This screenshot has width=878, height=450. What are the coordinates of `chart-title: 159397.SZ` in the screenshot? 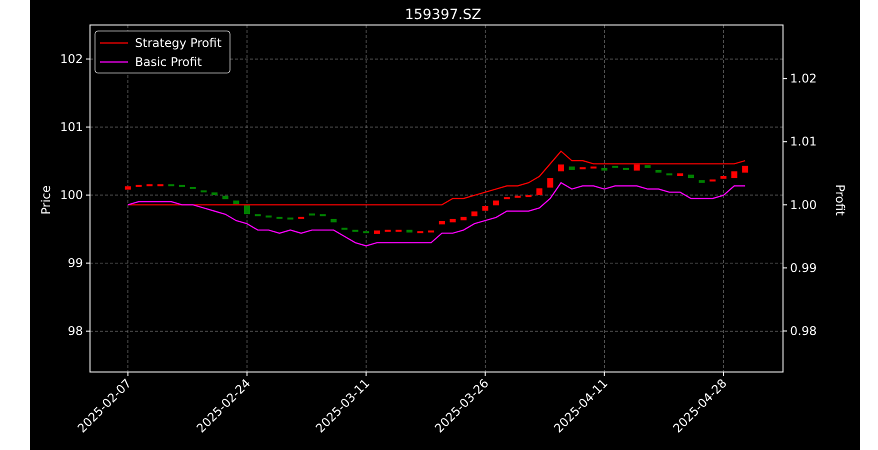 It's located at (443, 15).